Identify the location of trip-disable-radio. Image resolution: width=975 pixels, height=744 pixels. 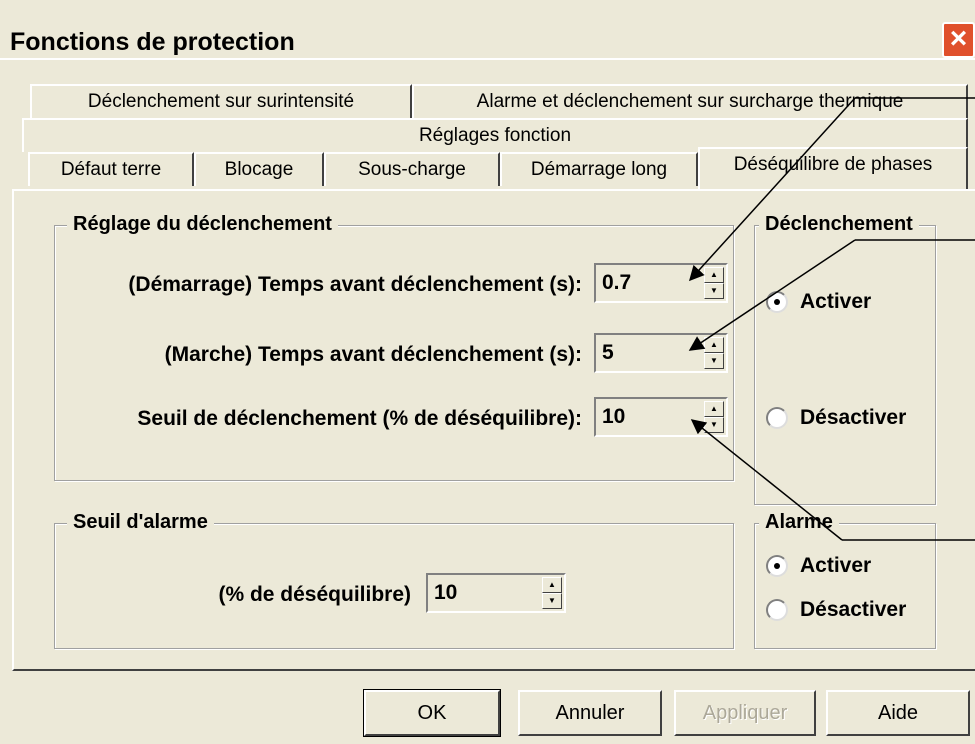
(777, 418).